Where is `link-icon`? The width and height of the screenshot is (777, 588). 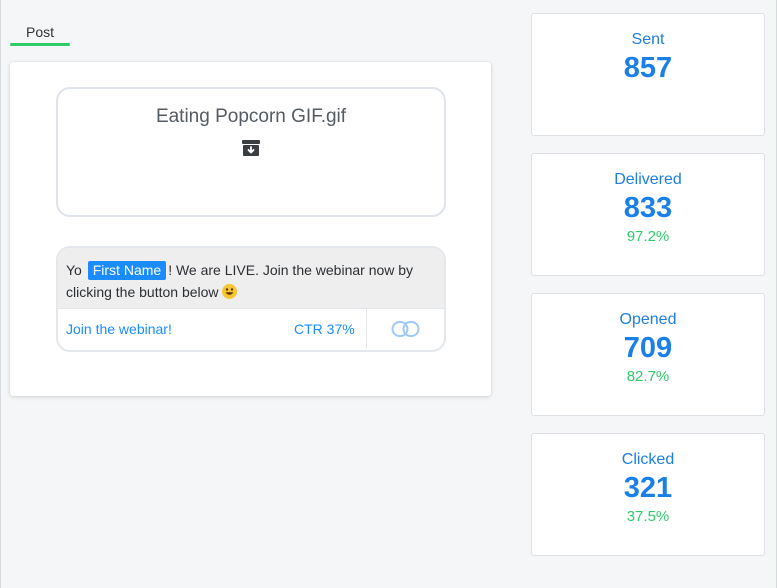 link-icon is located at coordinates (406, 329).